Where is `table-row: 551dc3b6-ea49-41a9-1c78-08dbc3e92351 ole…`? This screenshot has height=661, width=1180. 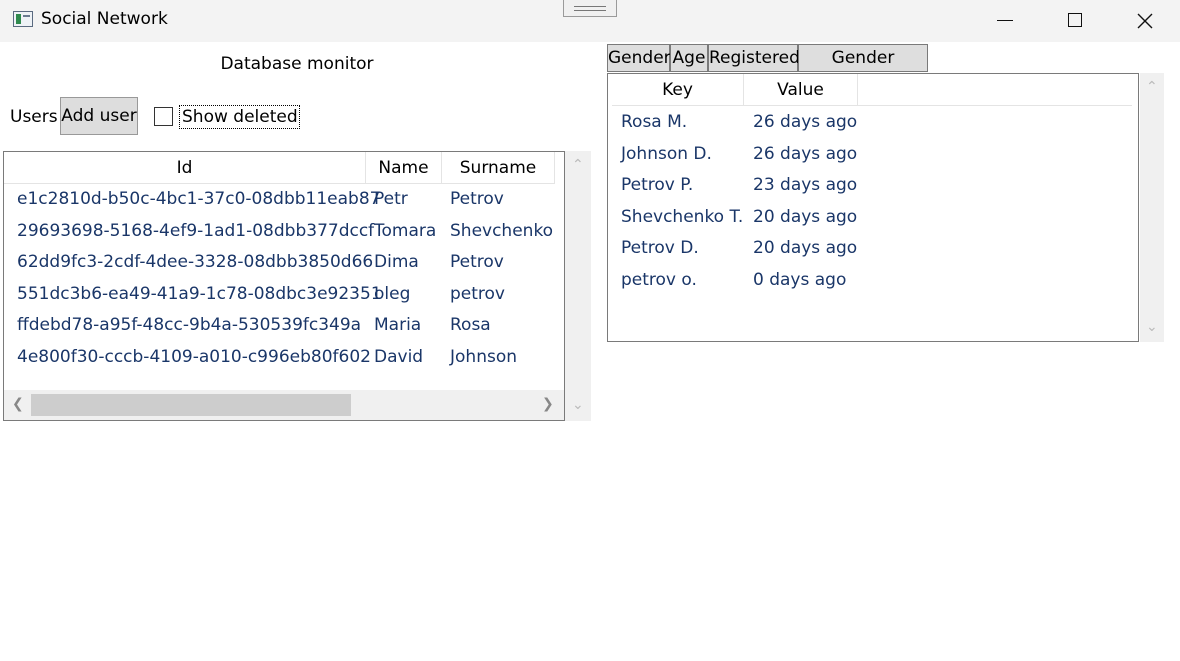
table-row: 551dc3b6-ea49-41a9-1c78-08dbc3e92351 ole… is located at coordinates (284, 294).